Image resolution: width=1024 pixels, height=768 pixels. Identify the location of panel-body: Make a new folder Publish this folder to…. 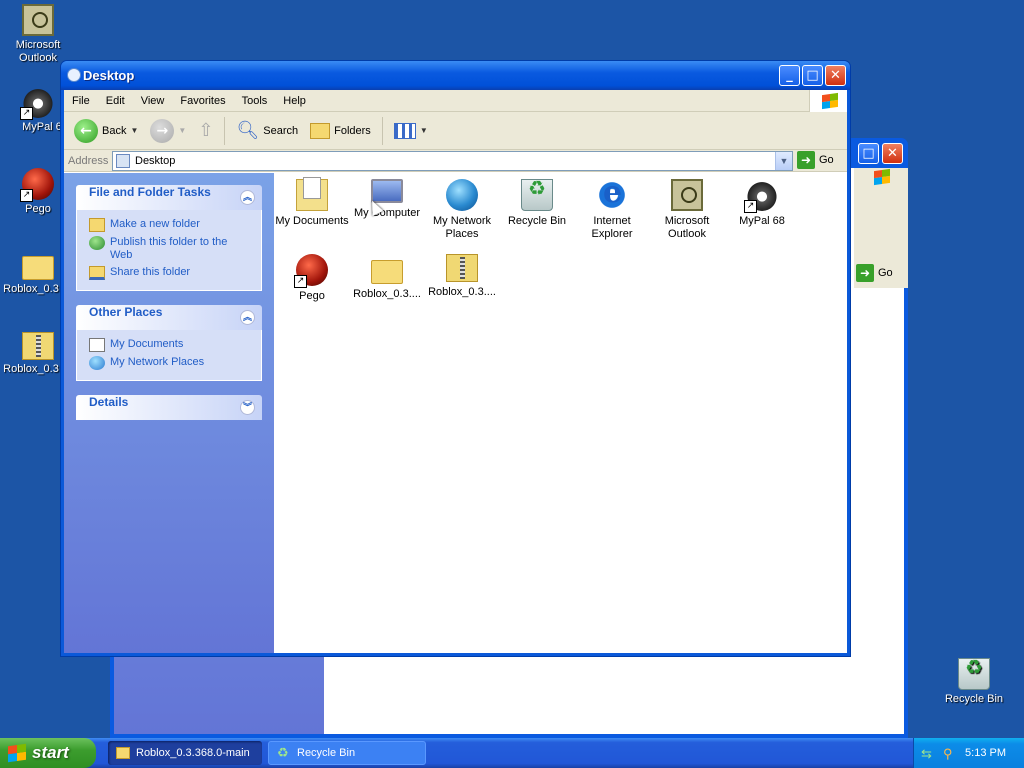
(169, 250).